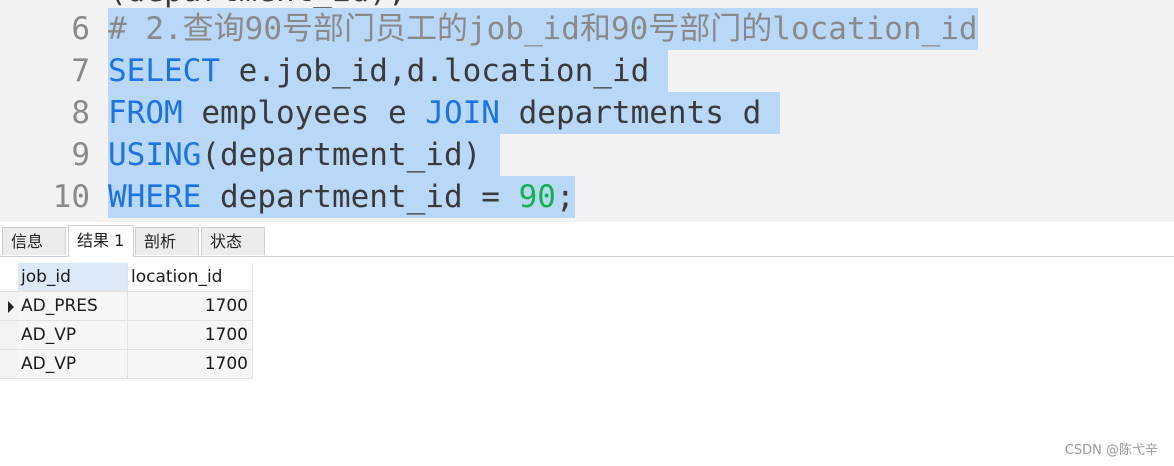  Describe the element at coordinates (587, 155) in the screenshot. I see `code-line: 9 USING(department_id)` at that location.